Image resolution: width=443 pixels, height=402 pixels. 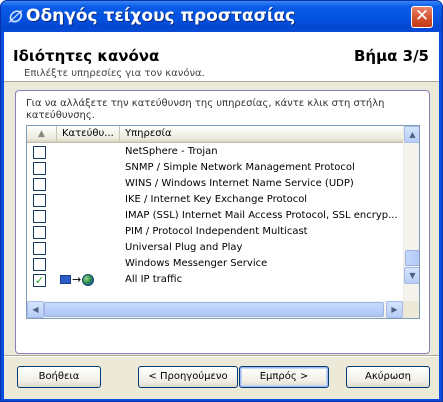 I want to click on vertical-scrollbar: ▲ ▼, so click(x=411, y=213).